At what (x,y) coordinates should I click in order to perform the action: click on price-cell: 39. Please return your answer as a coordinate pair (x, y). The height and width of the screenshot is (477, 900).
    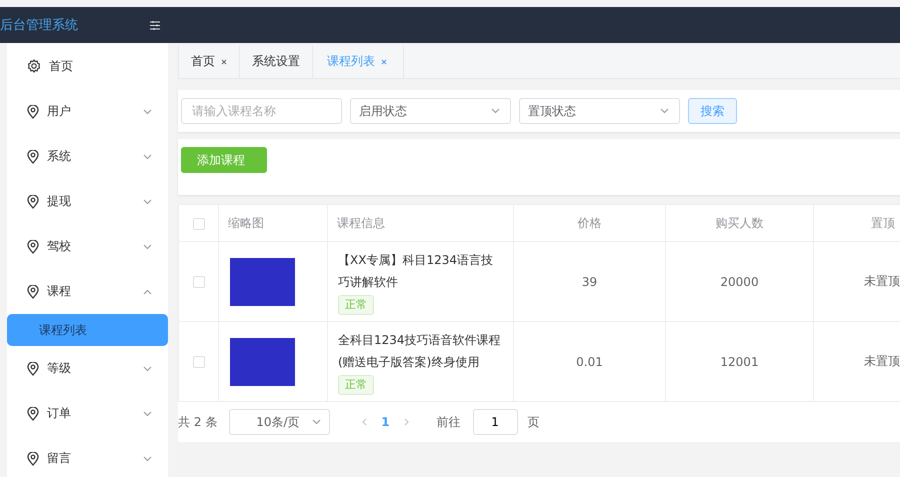
    Looking at the image, I should click on (590, 282).